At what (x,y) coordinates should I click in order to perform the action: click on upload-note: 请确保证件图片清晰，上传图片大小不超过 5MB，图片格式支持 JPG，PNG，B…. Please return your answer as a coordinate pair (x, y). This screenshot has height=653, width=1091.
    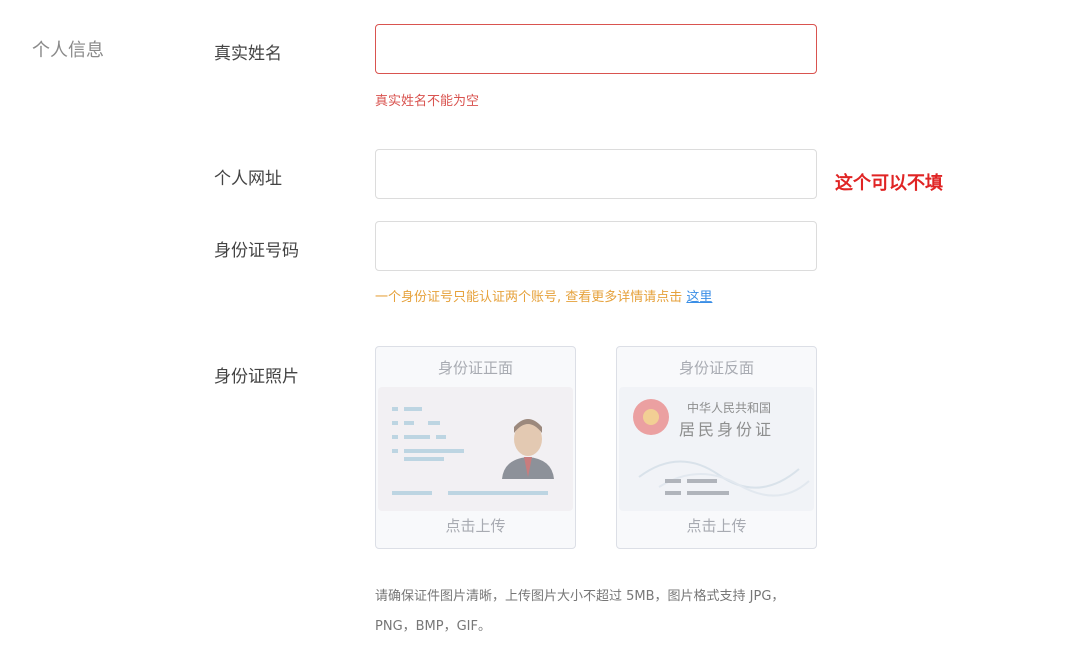
    Looking at the image, I should click on (580, 611).